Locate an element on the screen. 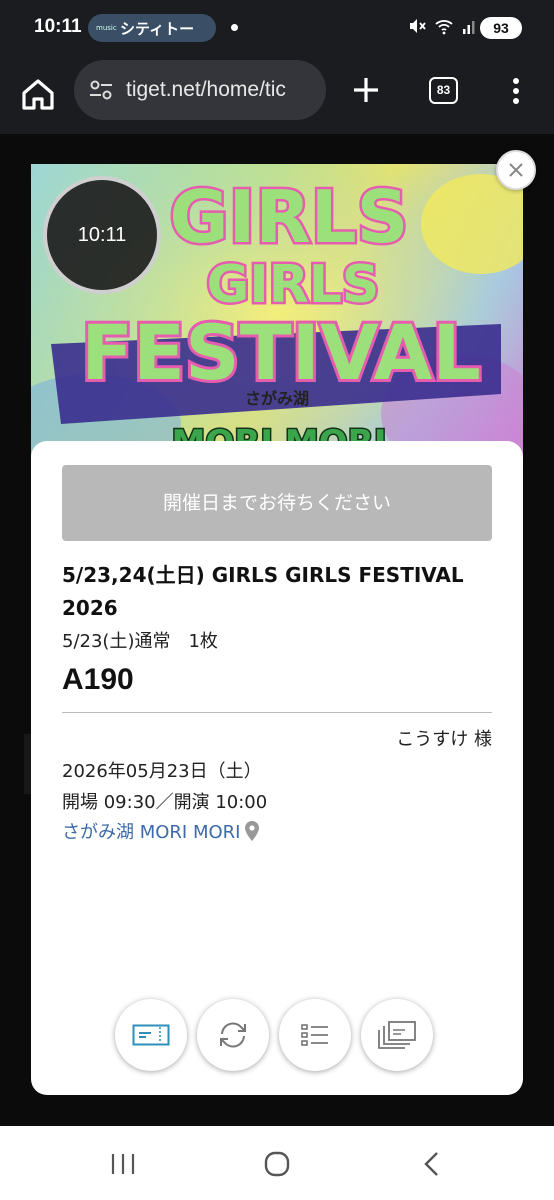 This screenshot has width=554, height=1200. browser-toolbar: tiget.net/home/tic 83 is located at coordinates (277, 95).